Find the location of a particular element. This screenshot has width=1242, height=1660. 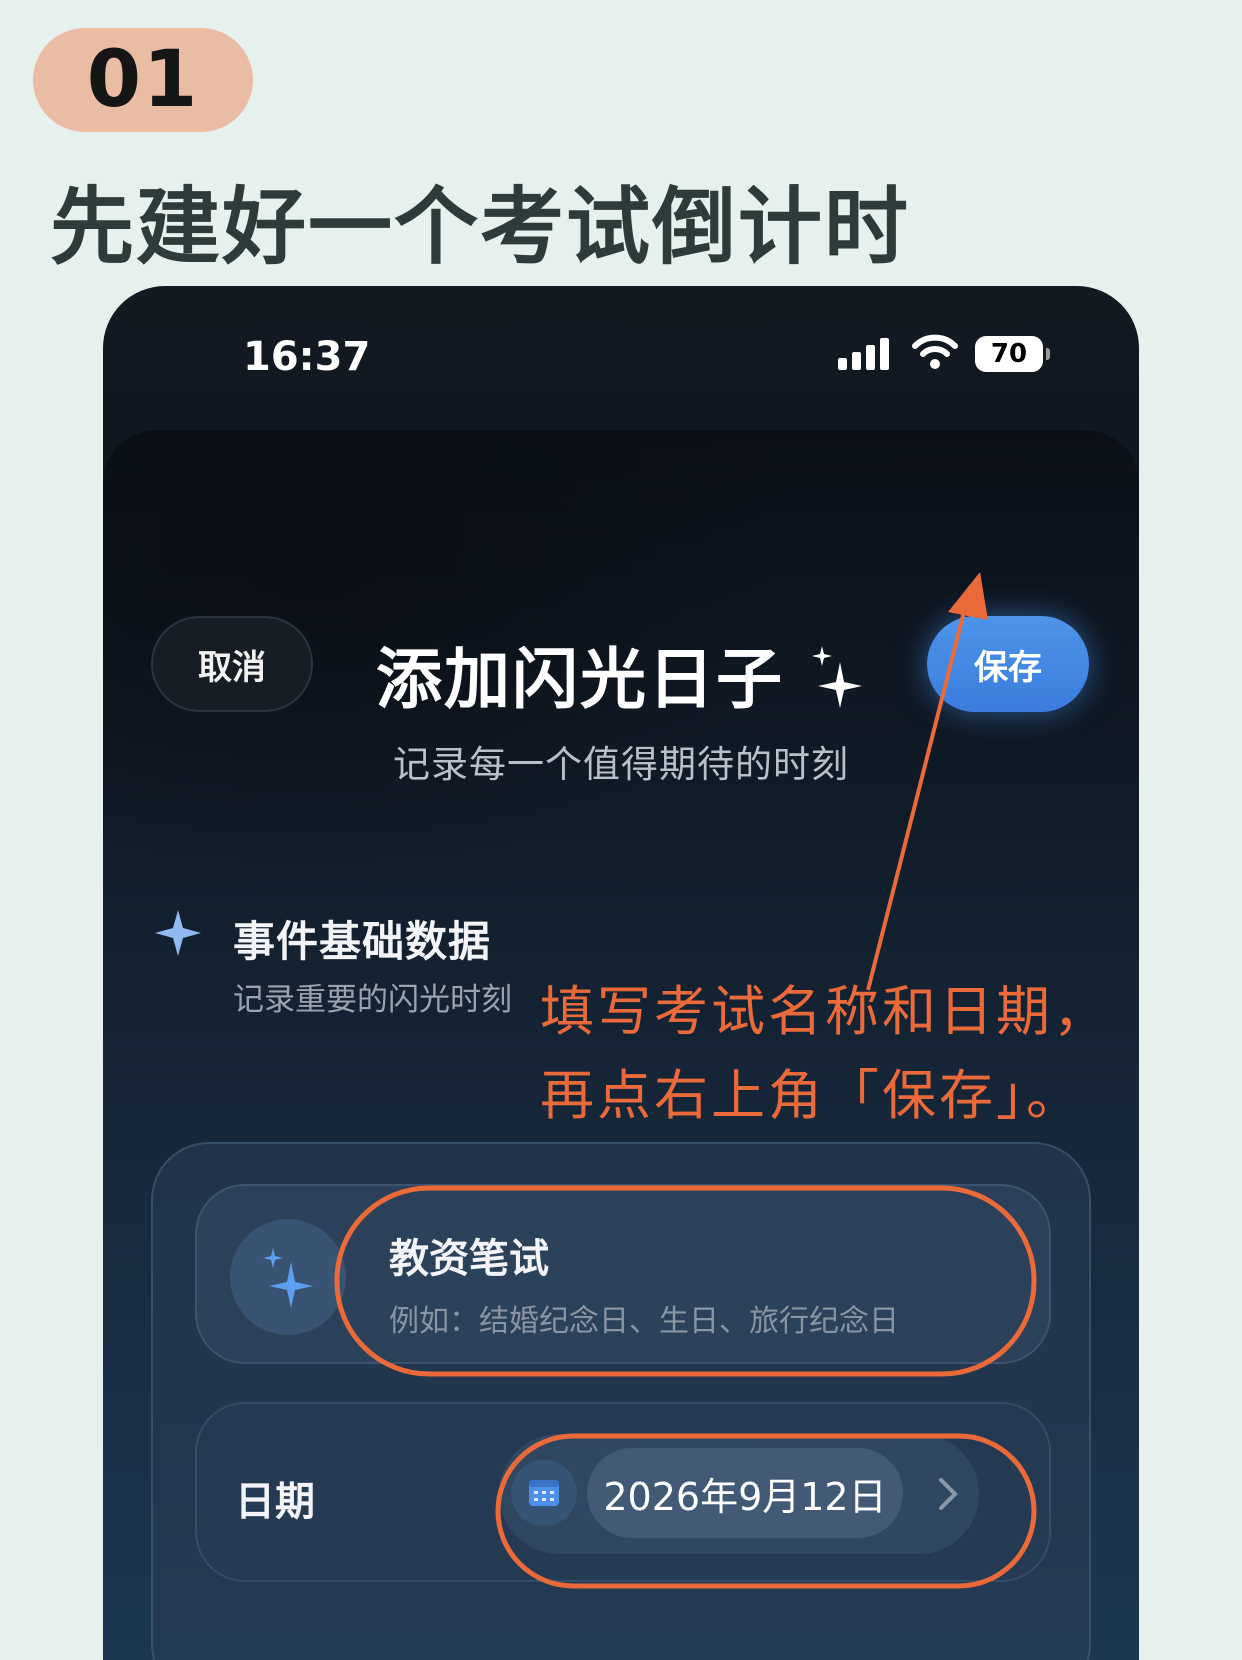

event-name-value: 教资笔试 is located at coordinates (469, 1255).